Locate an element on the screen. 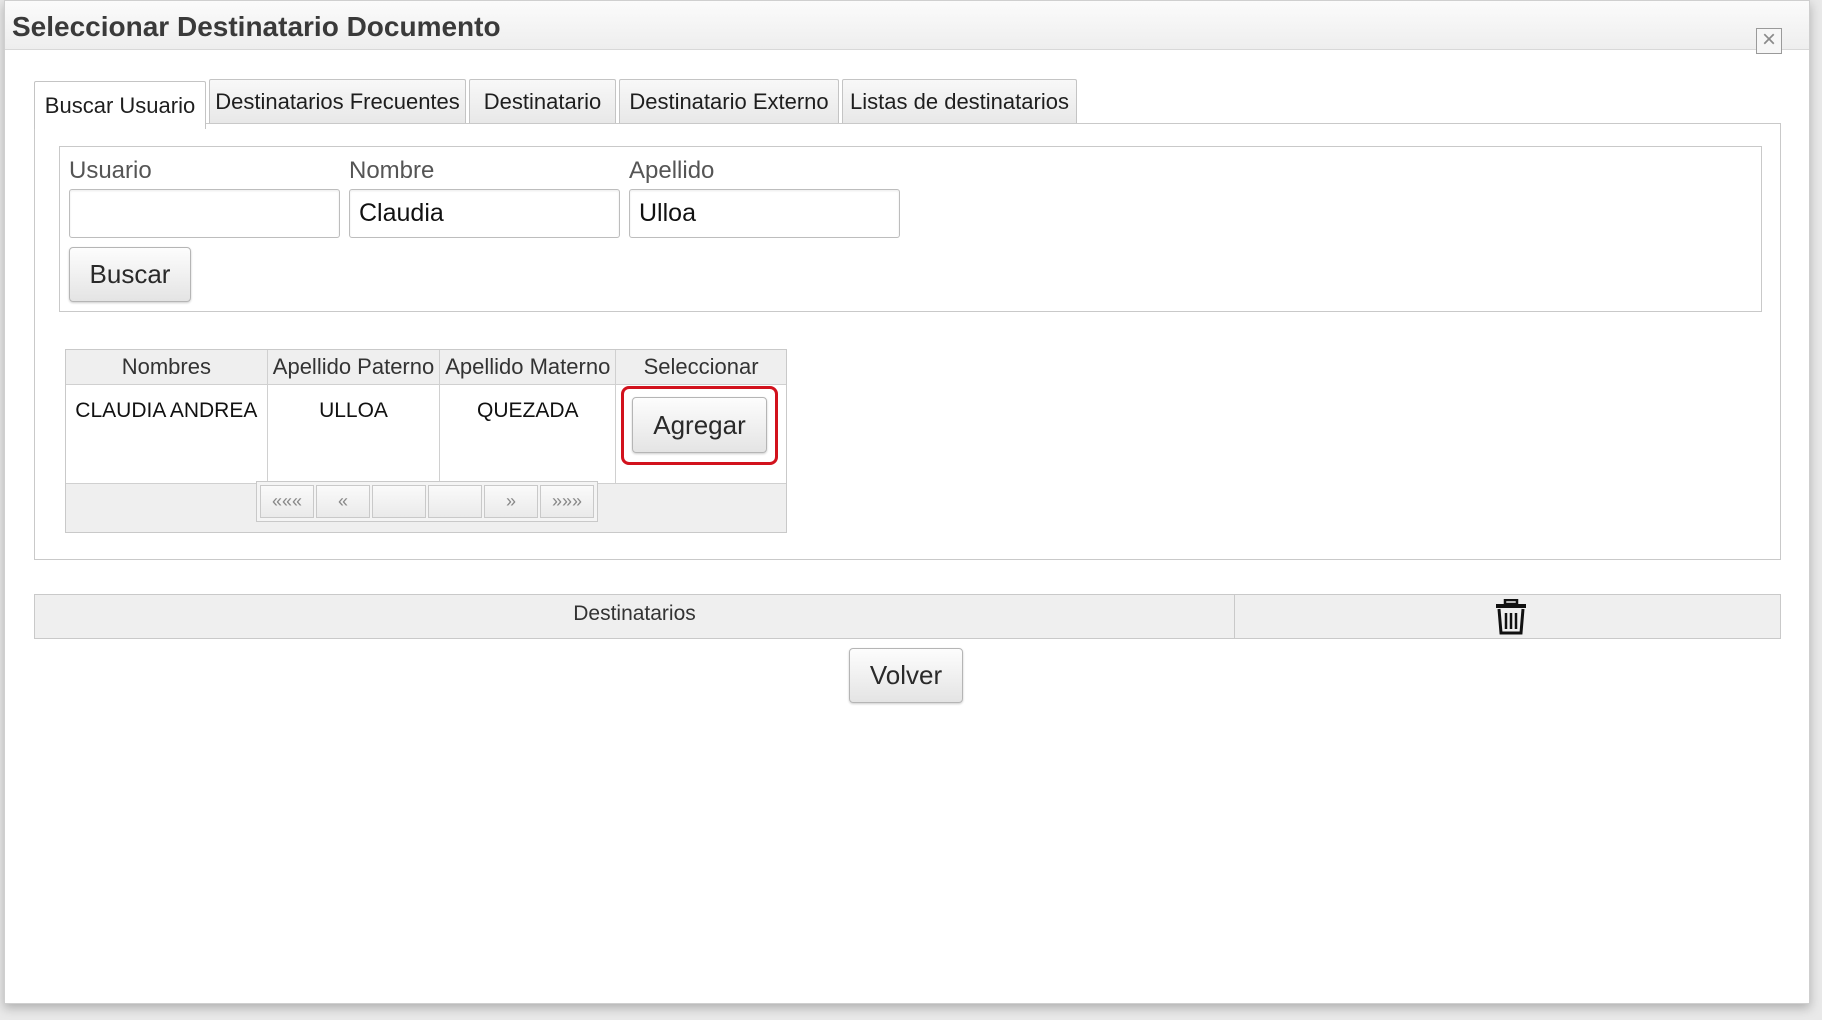 The width and height of the screenshot is (1822, 1020). dialog-title: Seleccionar Destinatario Documento is located at coordinates (256, 26).